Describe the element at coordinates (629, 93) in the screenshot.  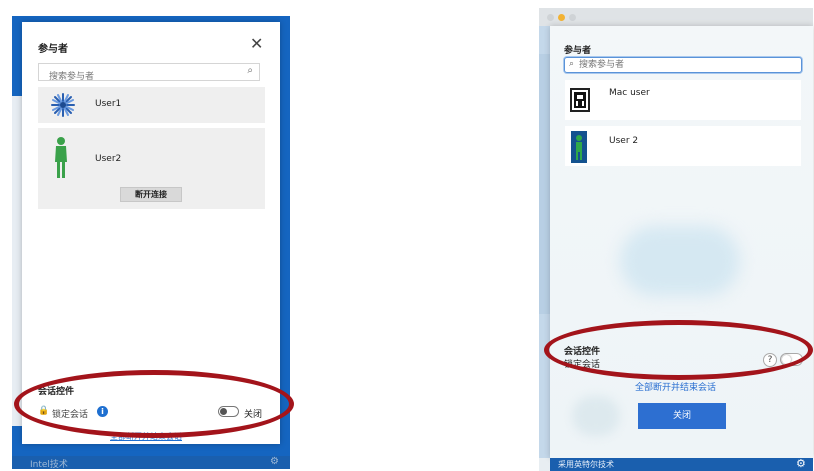
I see `participant-name: Mac user` at that location.